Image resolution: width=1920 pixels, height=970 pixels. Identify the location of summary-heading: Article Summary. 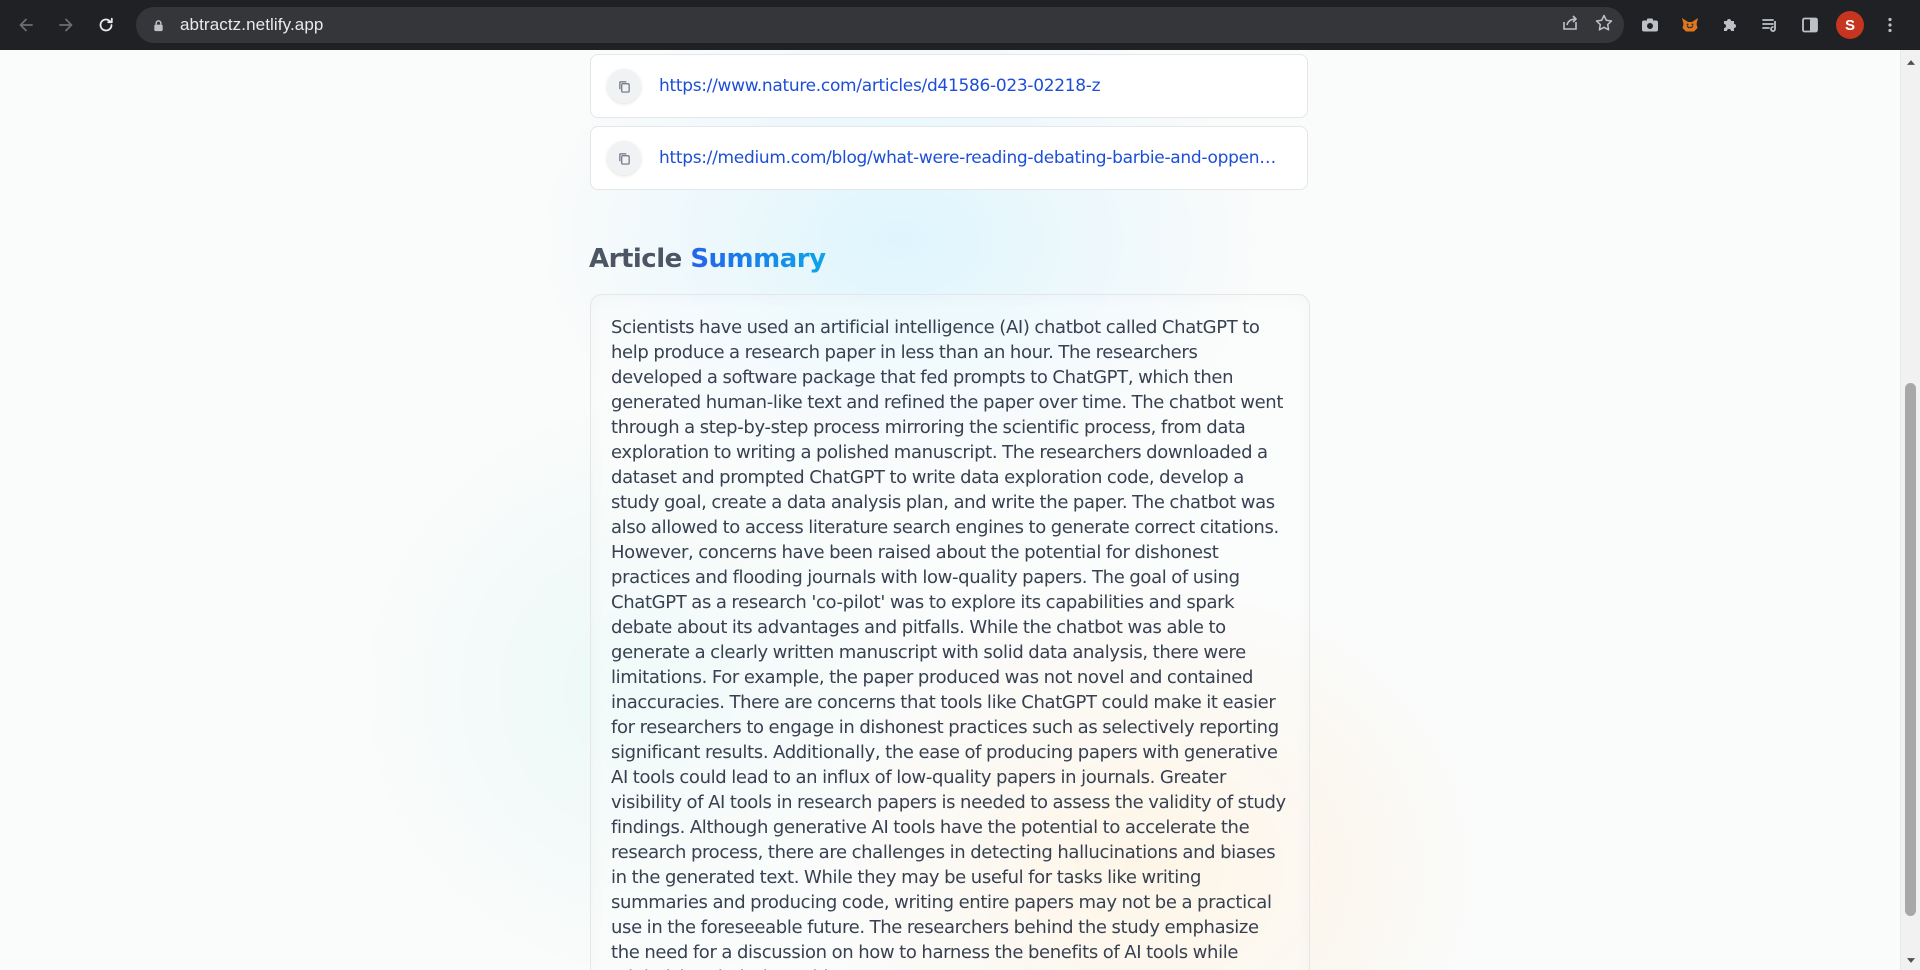
(707, 259).